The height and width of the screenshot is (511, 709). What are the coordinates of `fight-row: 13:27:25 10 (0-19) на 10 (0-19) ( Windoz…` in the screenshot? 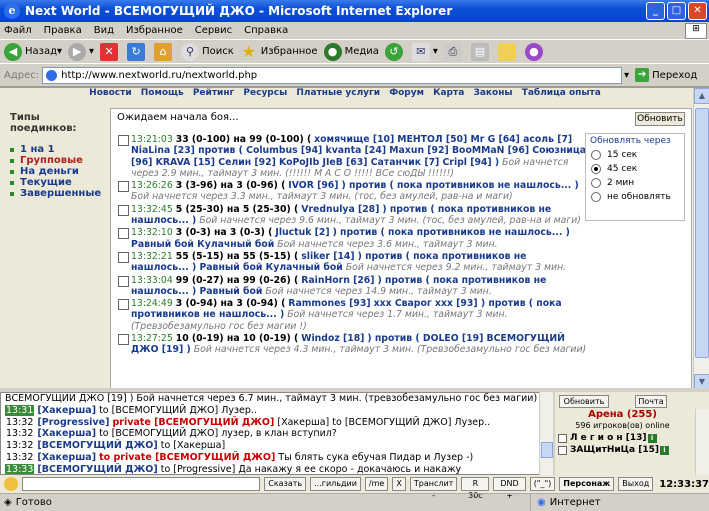 It's located at (352, 344).